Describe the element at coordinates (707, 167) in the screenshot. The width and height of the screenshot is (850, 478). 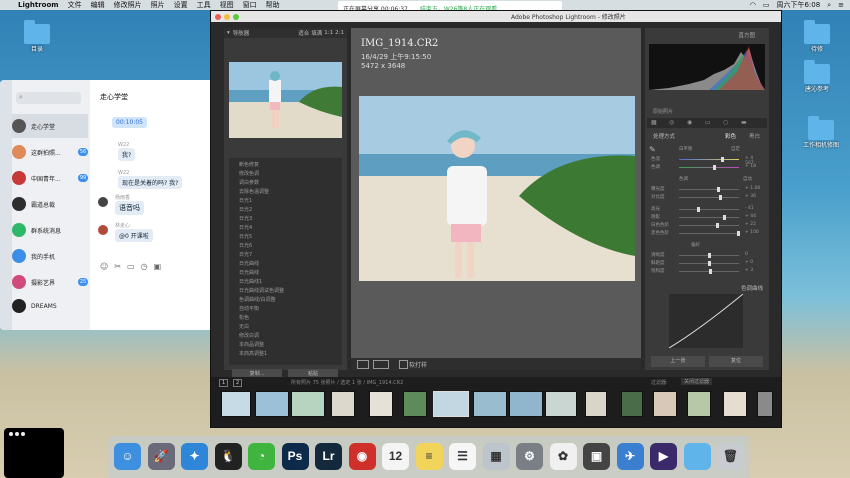
I see `tint-slider: 色调 + 18` at that location.